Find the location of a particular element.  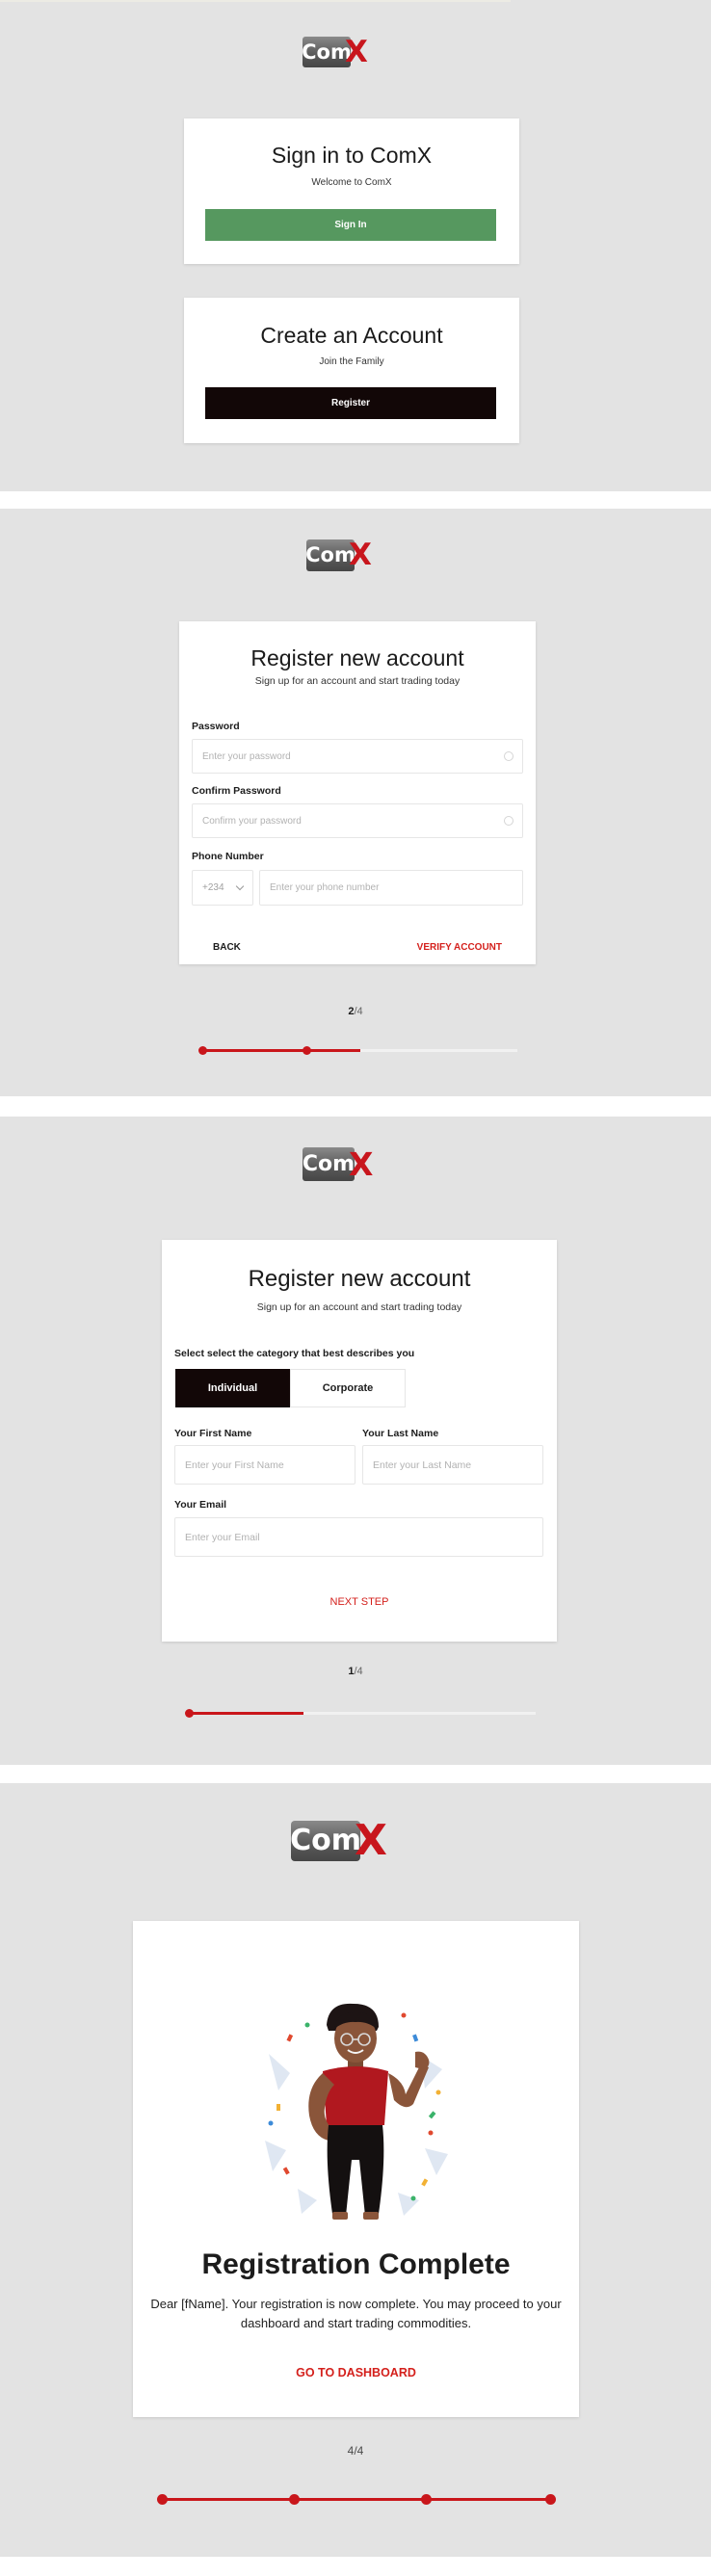

first-name-field is located at coordinates (265, 1465).